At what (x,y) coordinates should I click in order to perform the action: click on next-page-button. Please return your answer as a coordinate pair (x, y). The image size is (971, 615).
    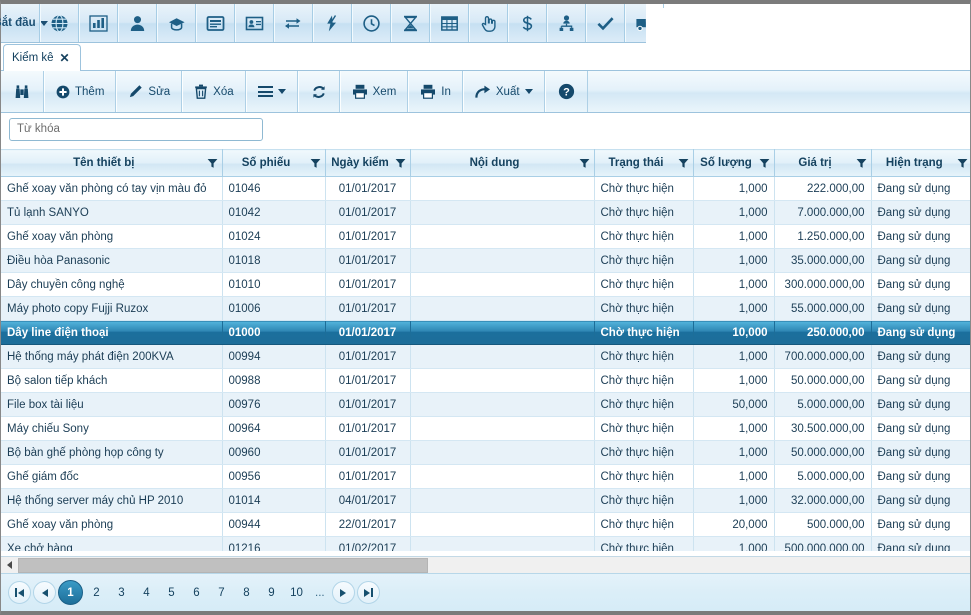
    Looking at the image, I should click on (343, 592).